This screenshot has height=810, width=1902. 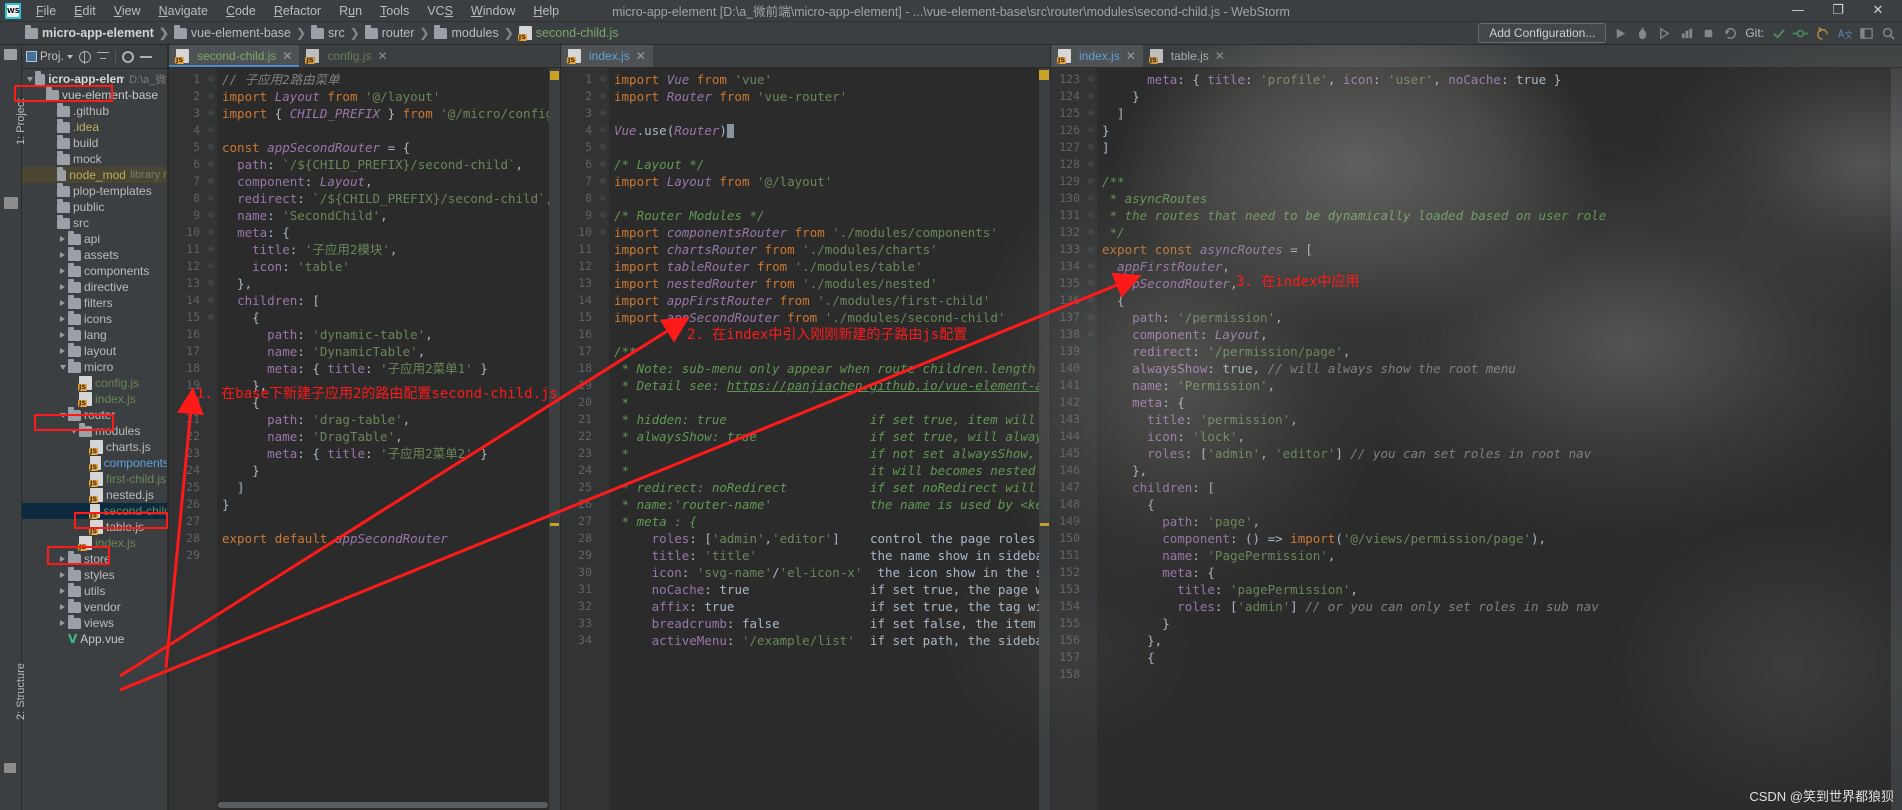 I want to click on tree-item-index-js: index.js, so click(x=94, y=543).